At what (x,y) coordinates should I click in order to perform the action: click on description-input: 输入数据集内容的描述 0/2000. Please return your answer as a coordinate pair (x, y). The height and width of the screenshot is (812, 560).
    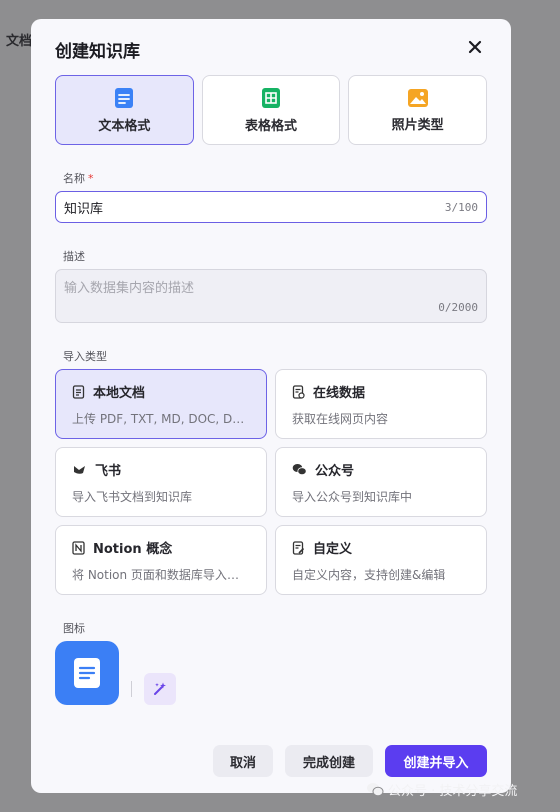
    Looking at the image, I should click on (271, 296).